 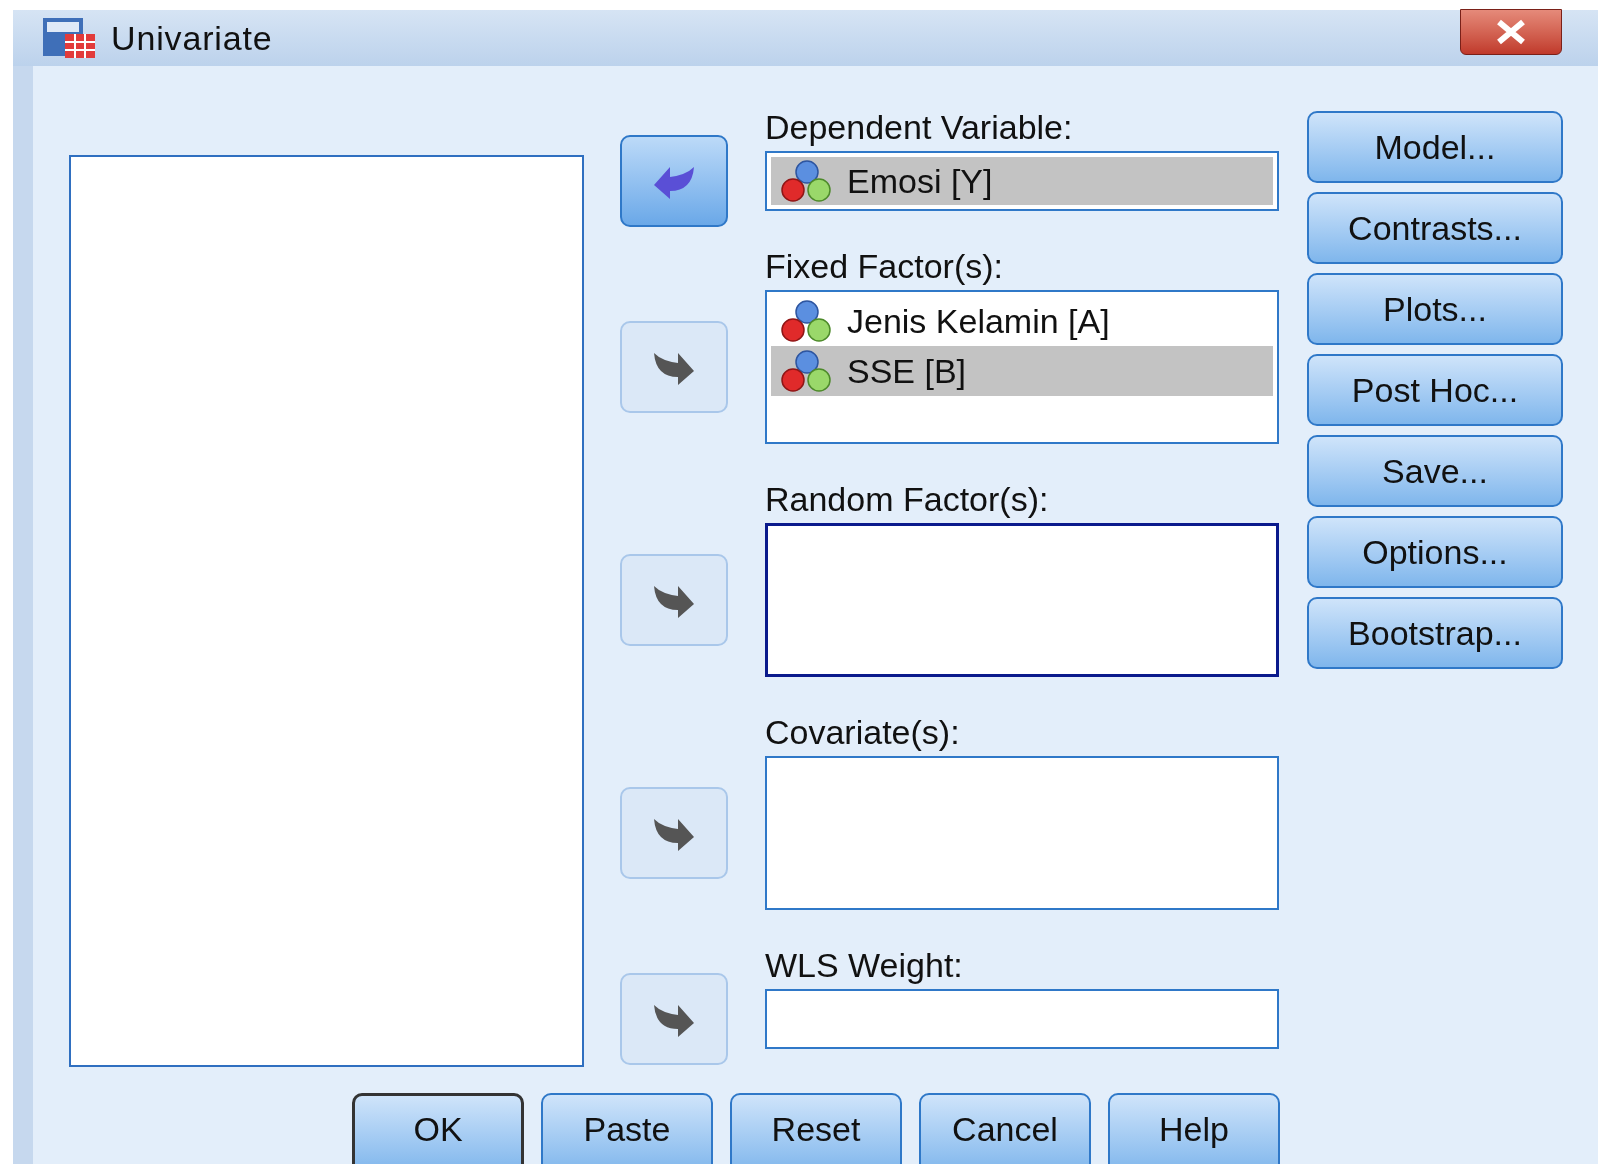 I want to click on variable-field: Emosi [Y], so click(x=1022, y=181).